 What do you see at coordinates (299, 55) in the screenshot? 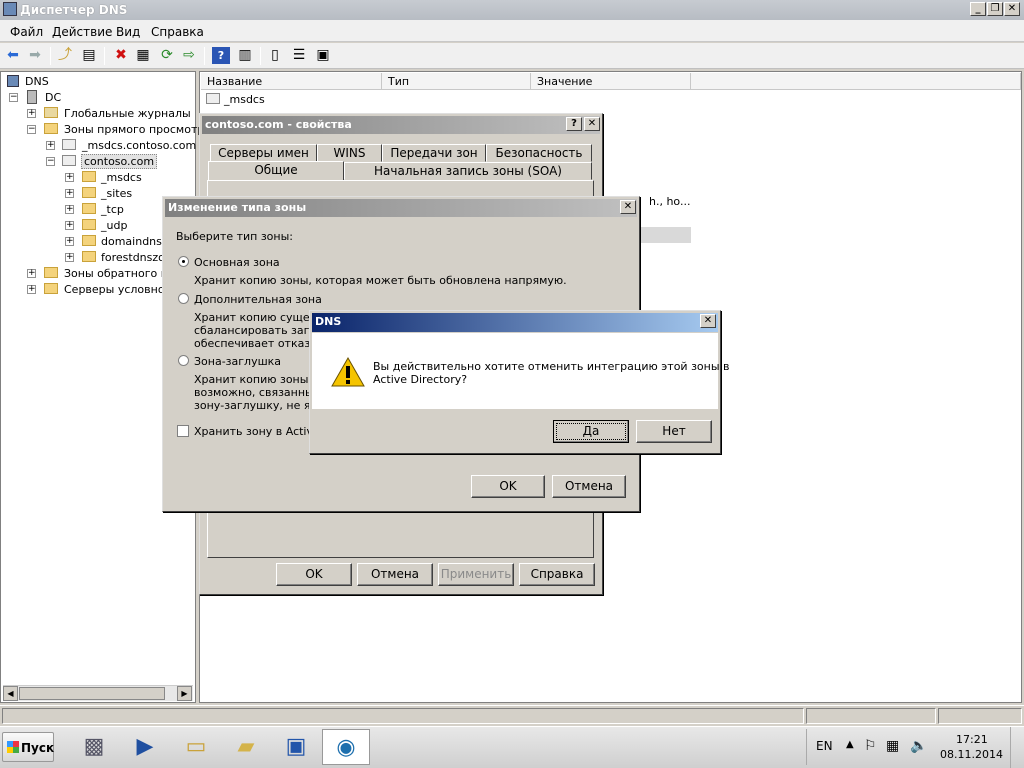
I see `list-icon: ☰` at bounding box center [299, 55].